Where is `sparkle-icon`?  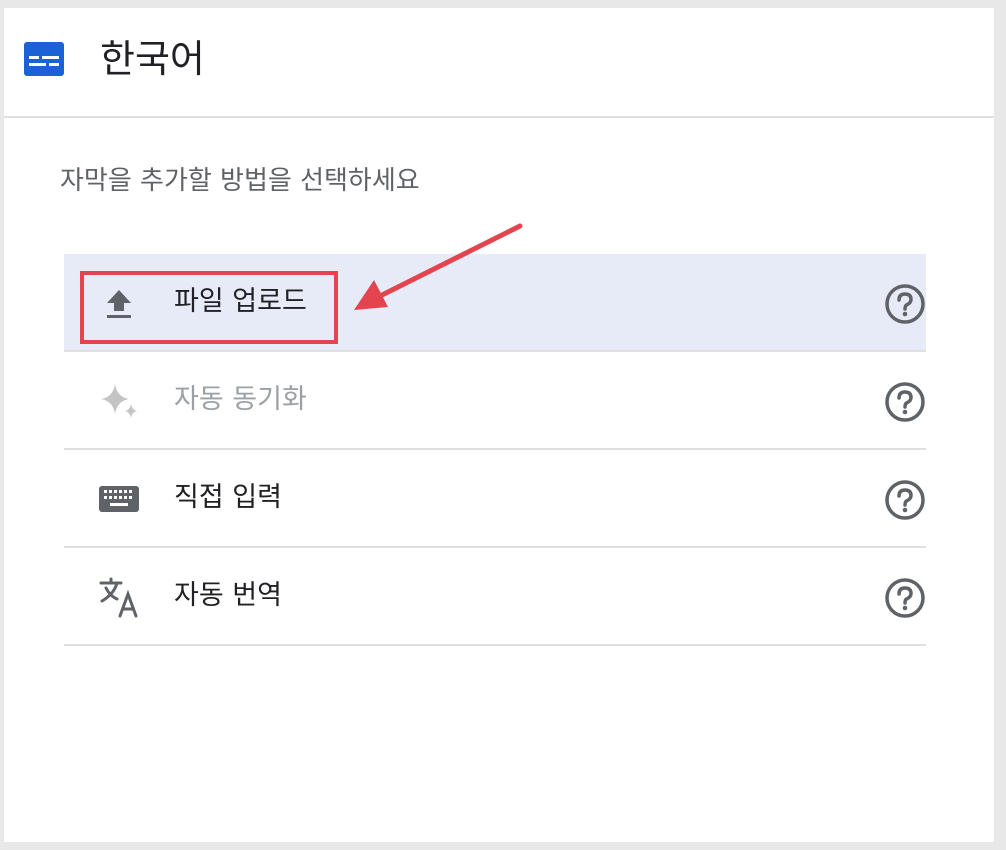
sparkle-icon is located at coordinates (119, 401).